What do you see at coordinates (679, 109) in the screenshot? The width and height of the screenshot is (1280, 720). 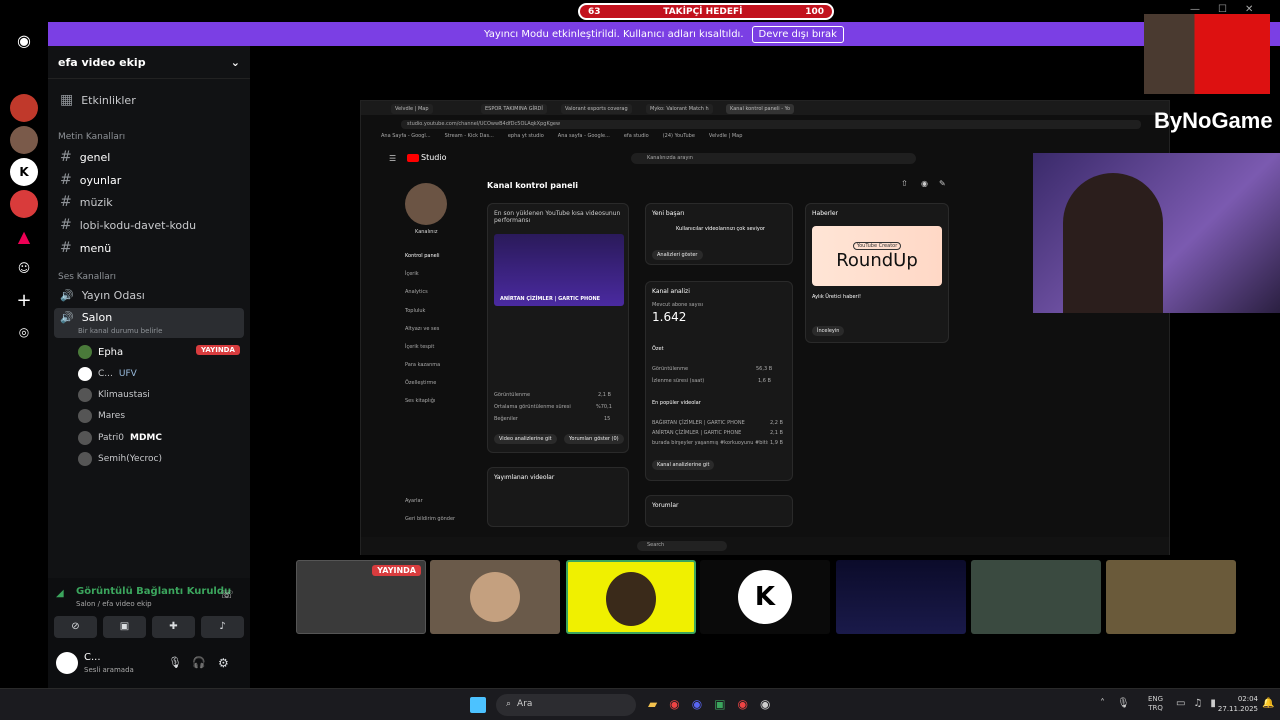 I see `browser-tab: Myko: Valorant Match h` at bounding box center [679, 109].